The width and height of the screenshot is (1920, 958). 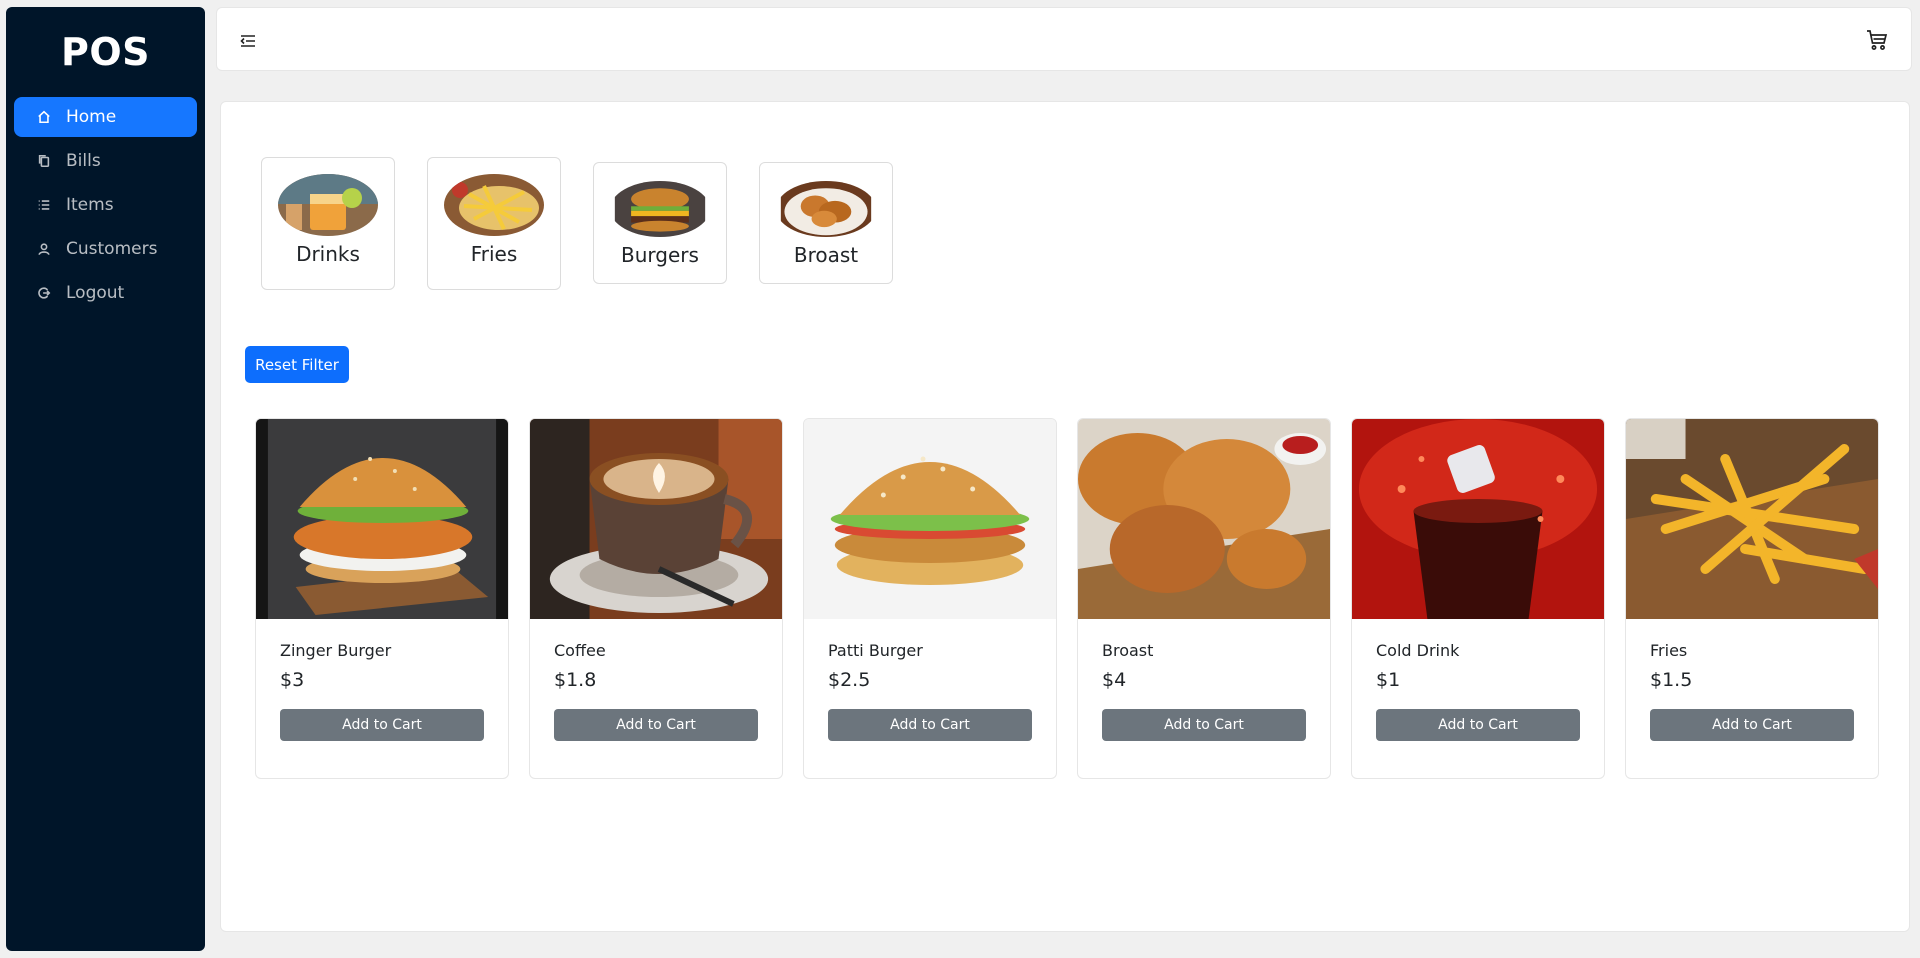 I want to click on sidebar-item-label: Items, so click(x=90, y=205).